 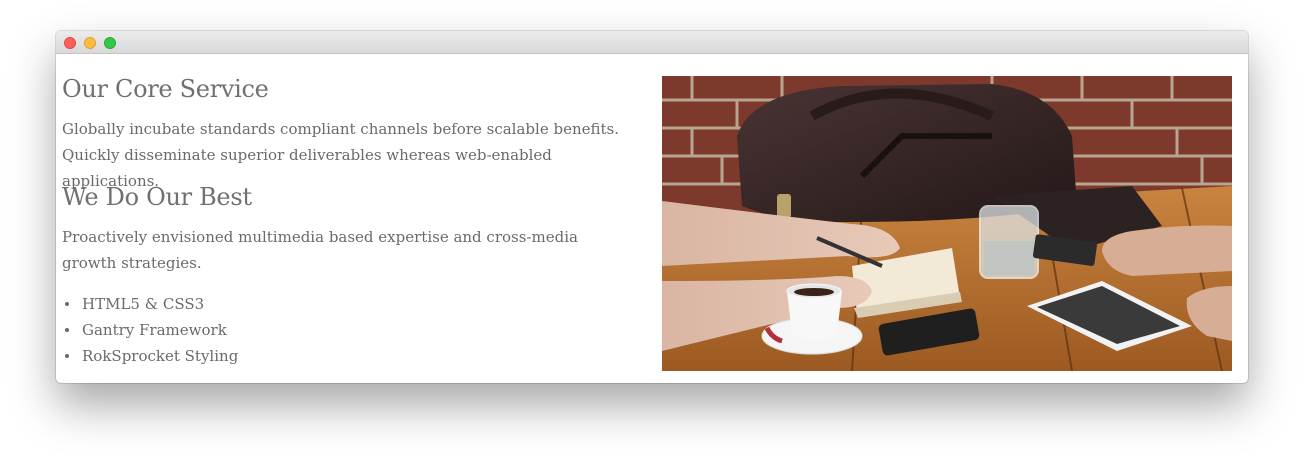 I want to click on core-service-heading: Our Core Service, so click(x=165, y=89).